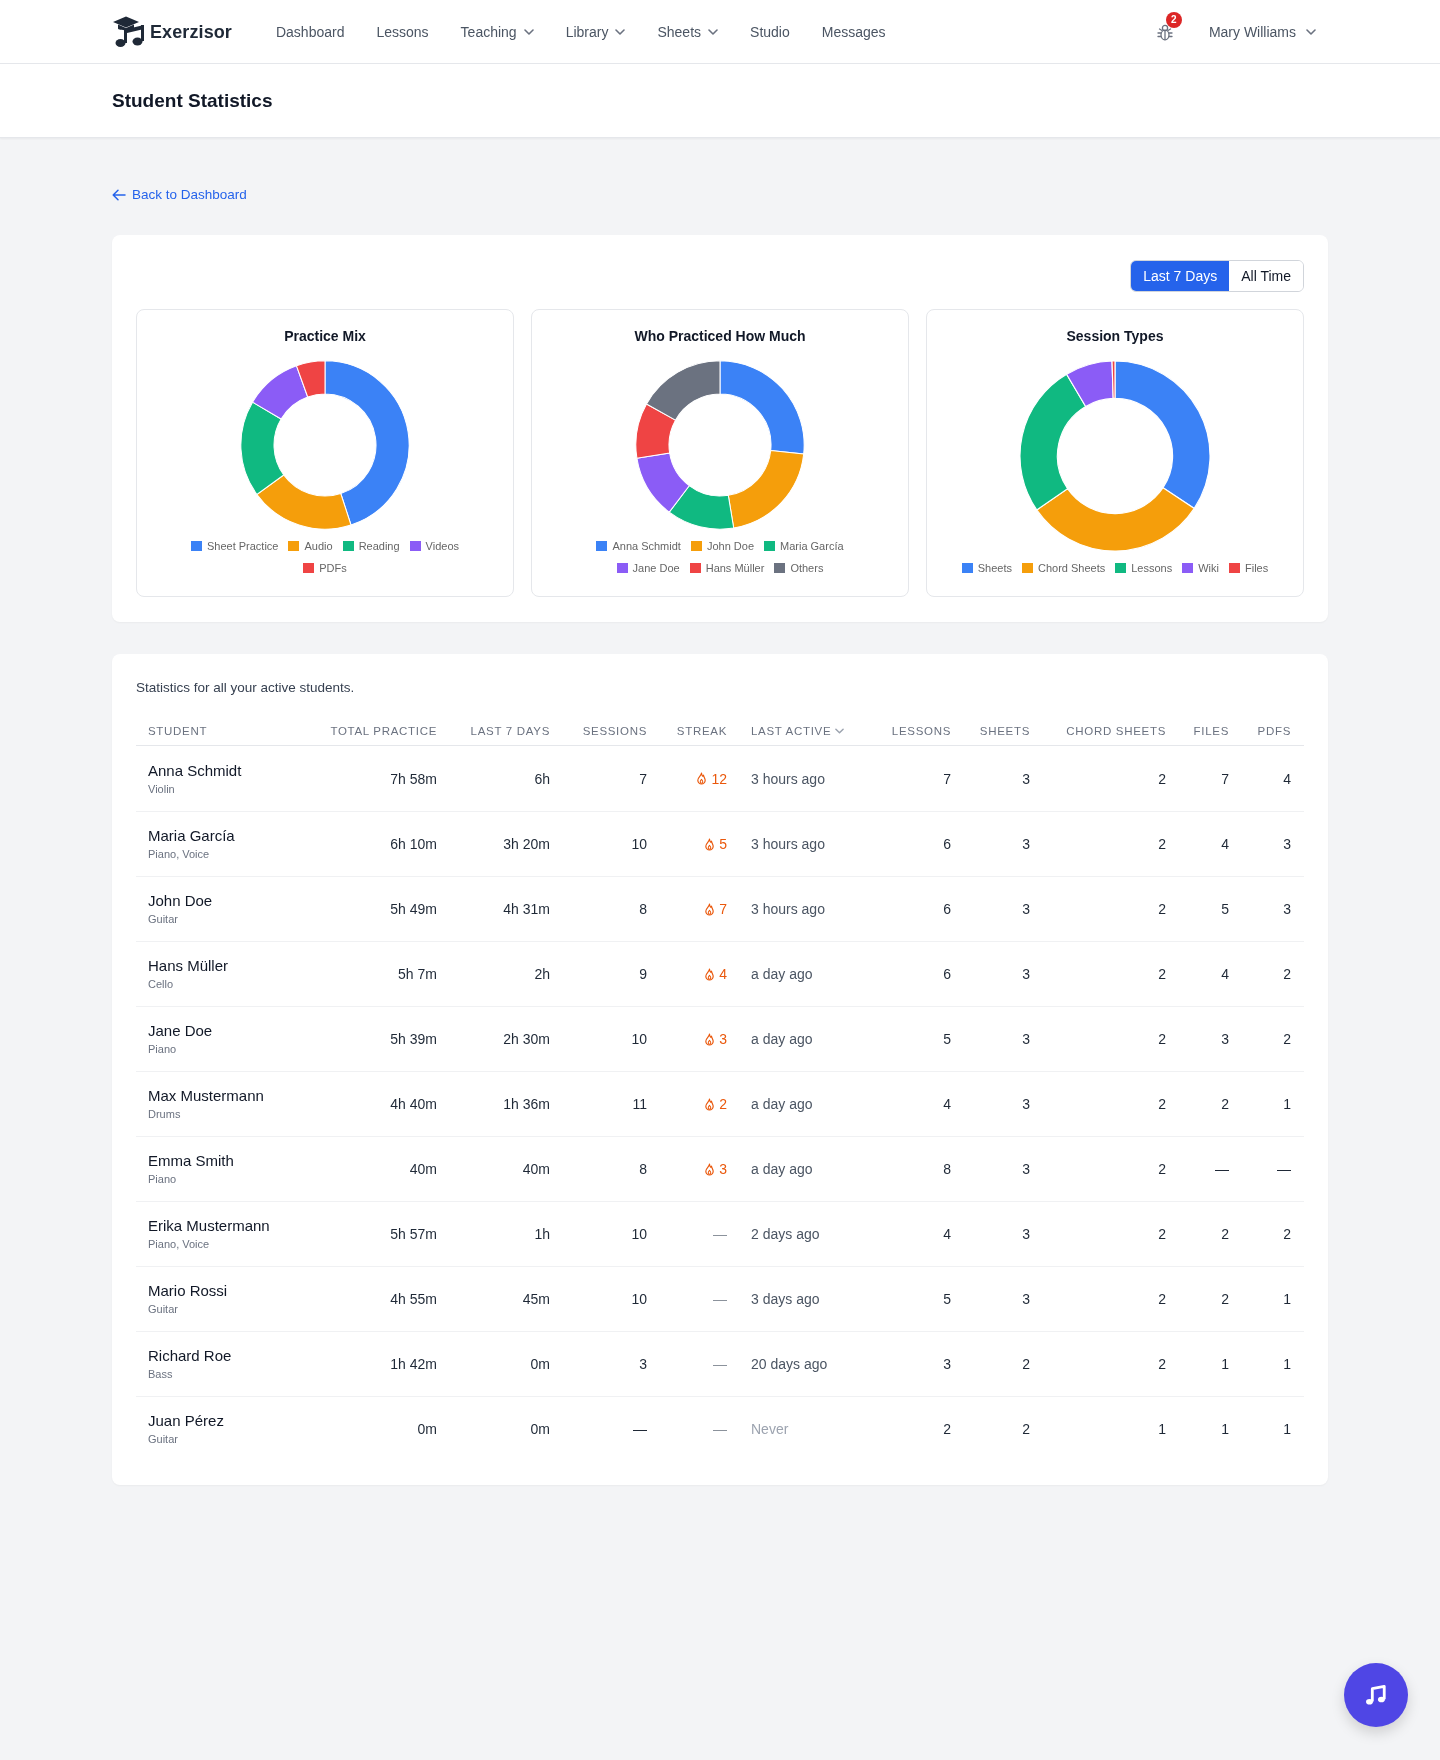 This screenshot has width=1440, height=1760. What do you see at coordinates (413, 844) in the screenshot?
I see `table-cell: 6h 10m` at bounding box center [413, 844].